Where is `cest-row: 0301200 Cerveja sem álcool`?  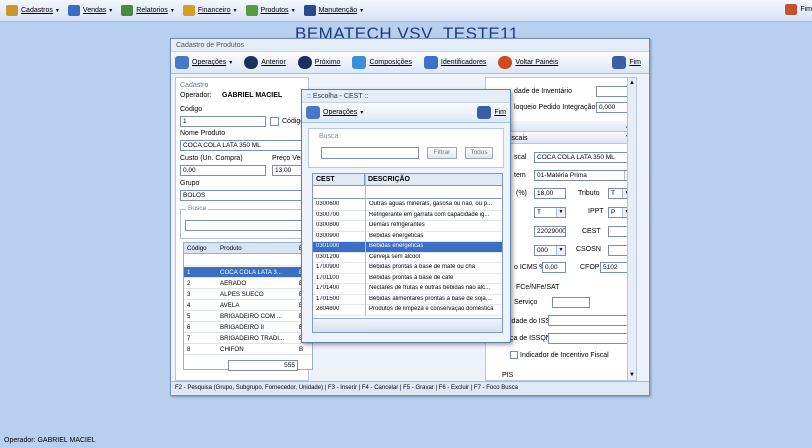 cest-row: 0301200 Cerveja sem álcool is located at coordinates (407, 258).